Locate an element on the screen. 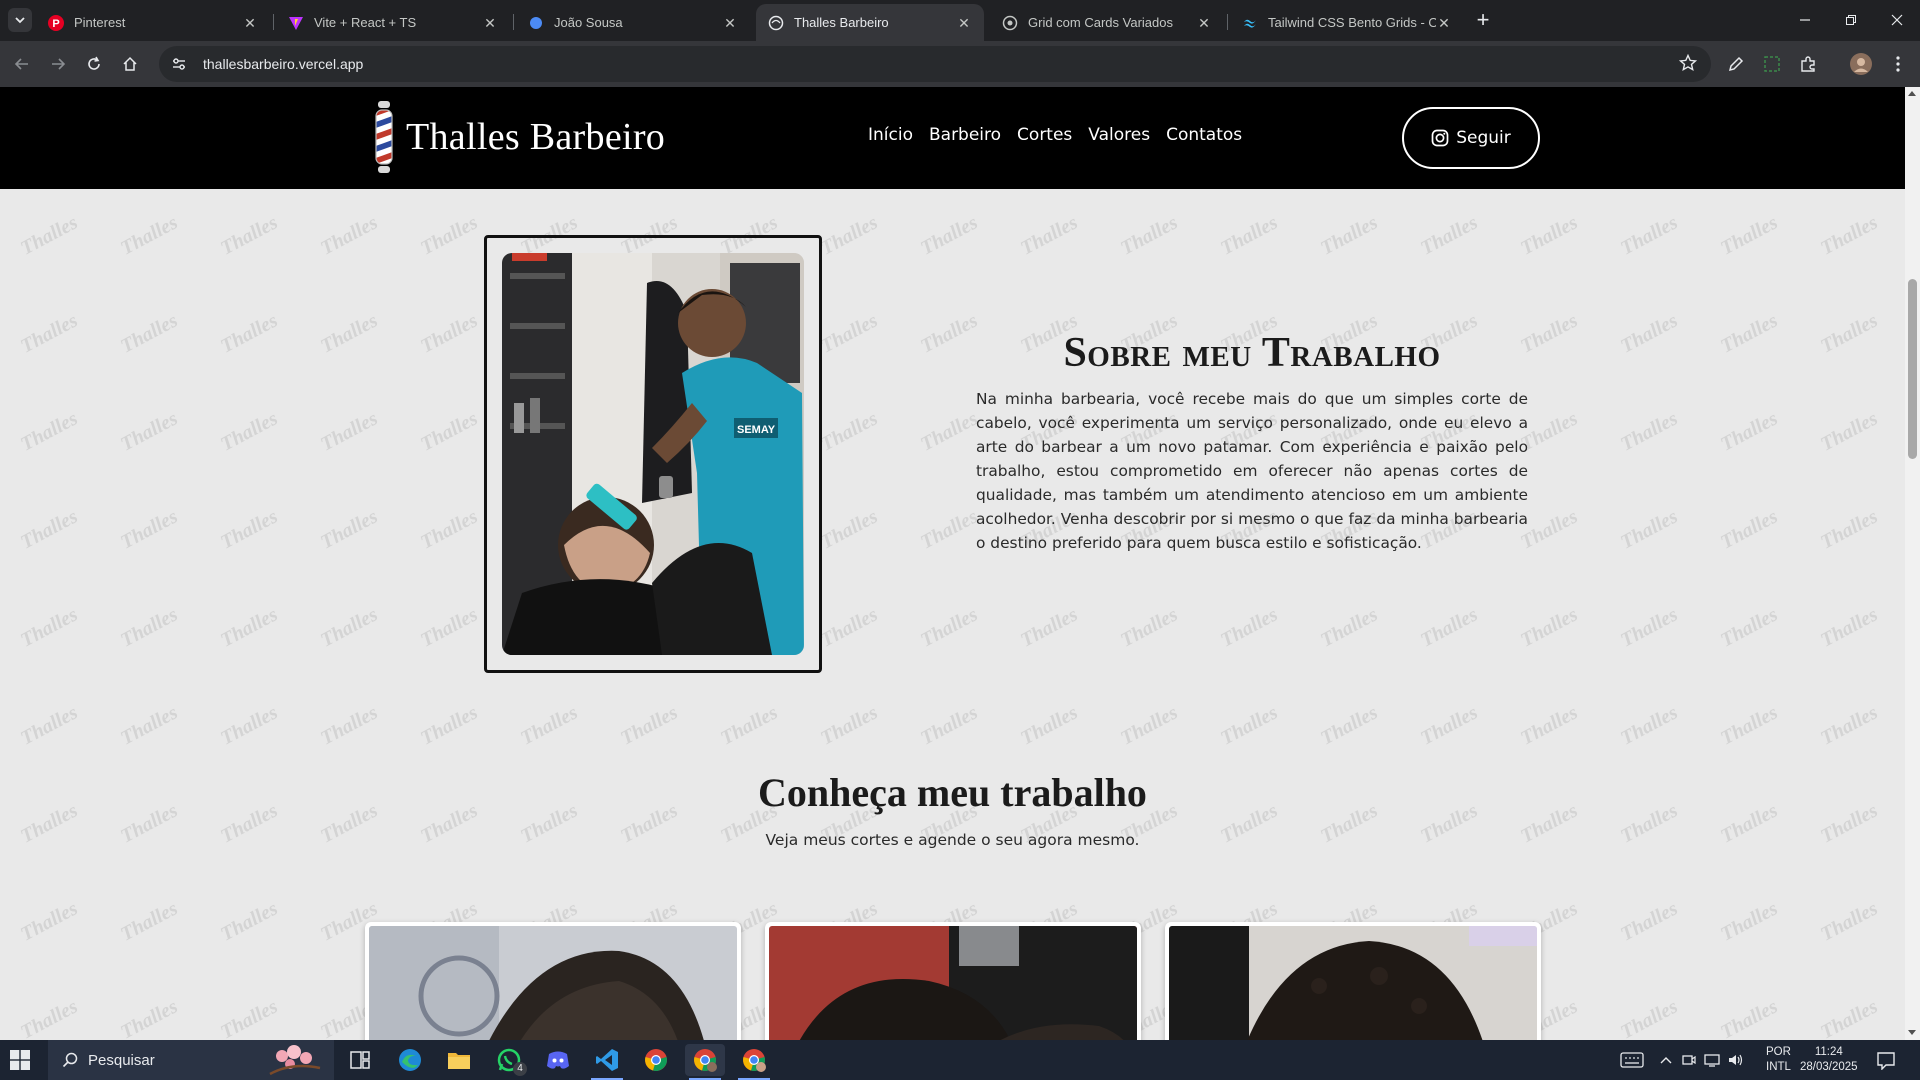  scrollbar-thumb is located at coordinates (1912, 369).